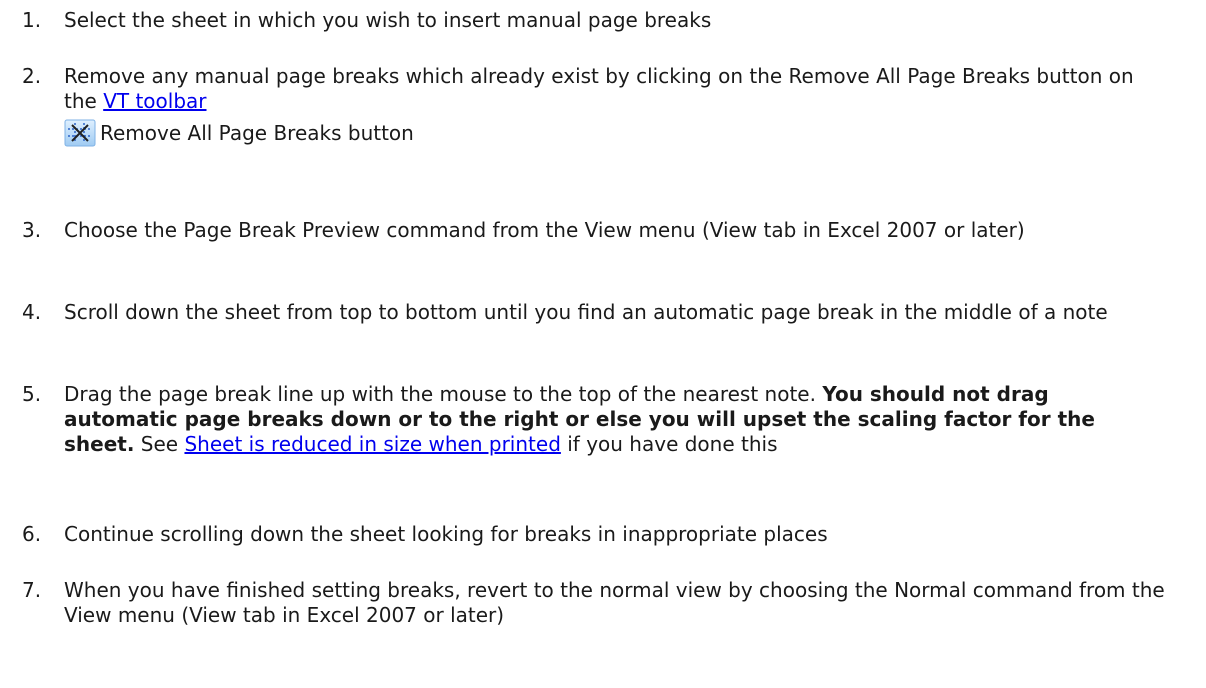 Image resolution: width=1206 pixels, height=688 pixels. Describe the element at coordinates (32, 312) in the screenshot. I see `step-number: 4.` at that location.